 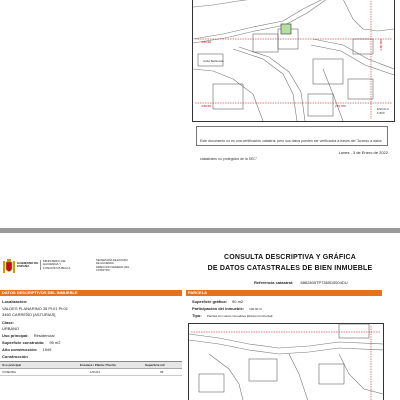 What do you see at coordinates (381, 113) in the screenshot?
I see `scale-value: 1:800` at bounding box center [381, 113].